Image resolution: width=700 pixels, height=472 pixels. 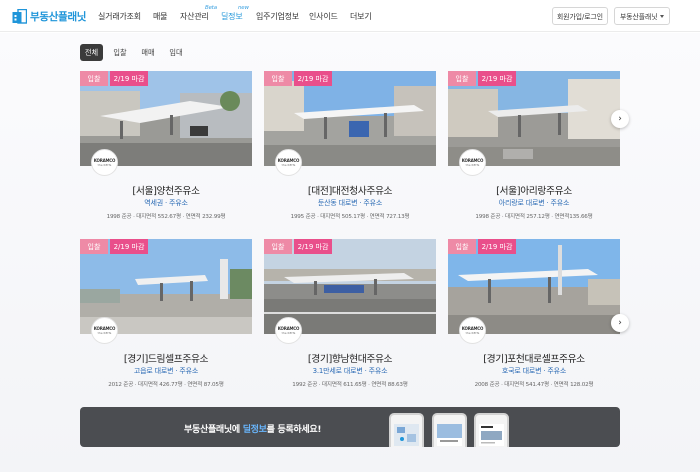 I want to click on banner-text: 부동산플래닛에 딜정보를 등록하세요!, so click(x=253, y=430).